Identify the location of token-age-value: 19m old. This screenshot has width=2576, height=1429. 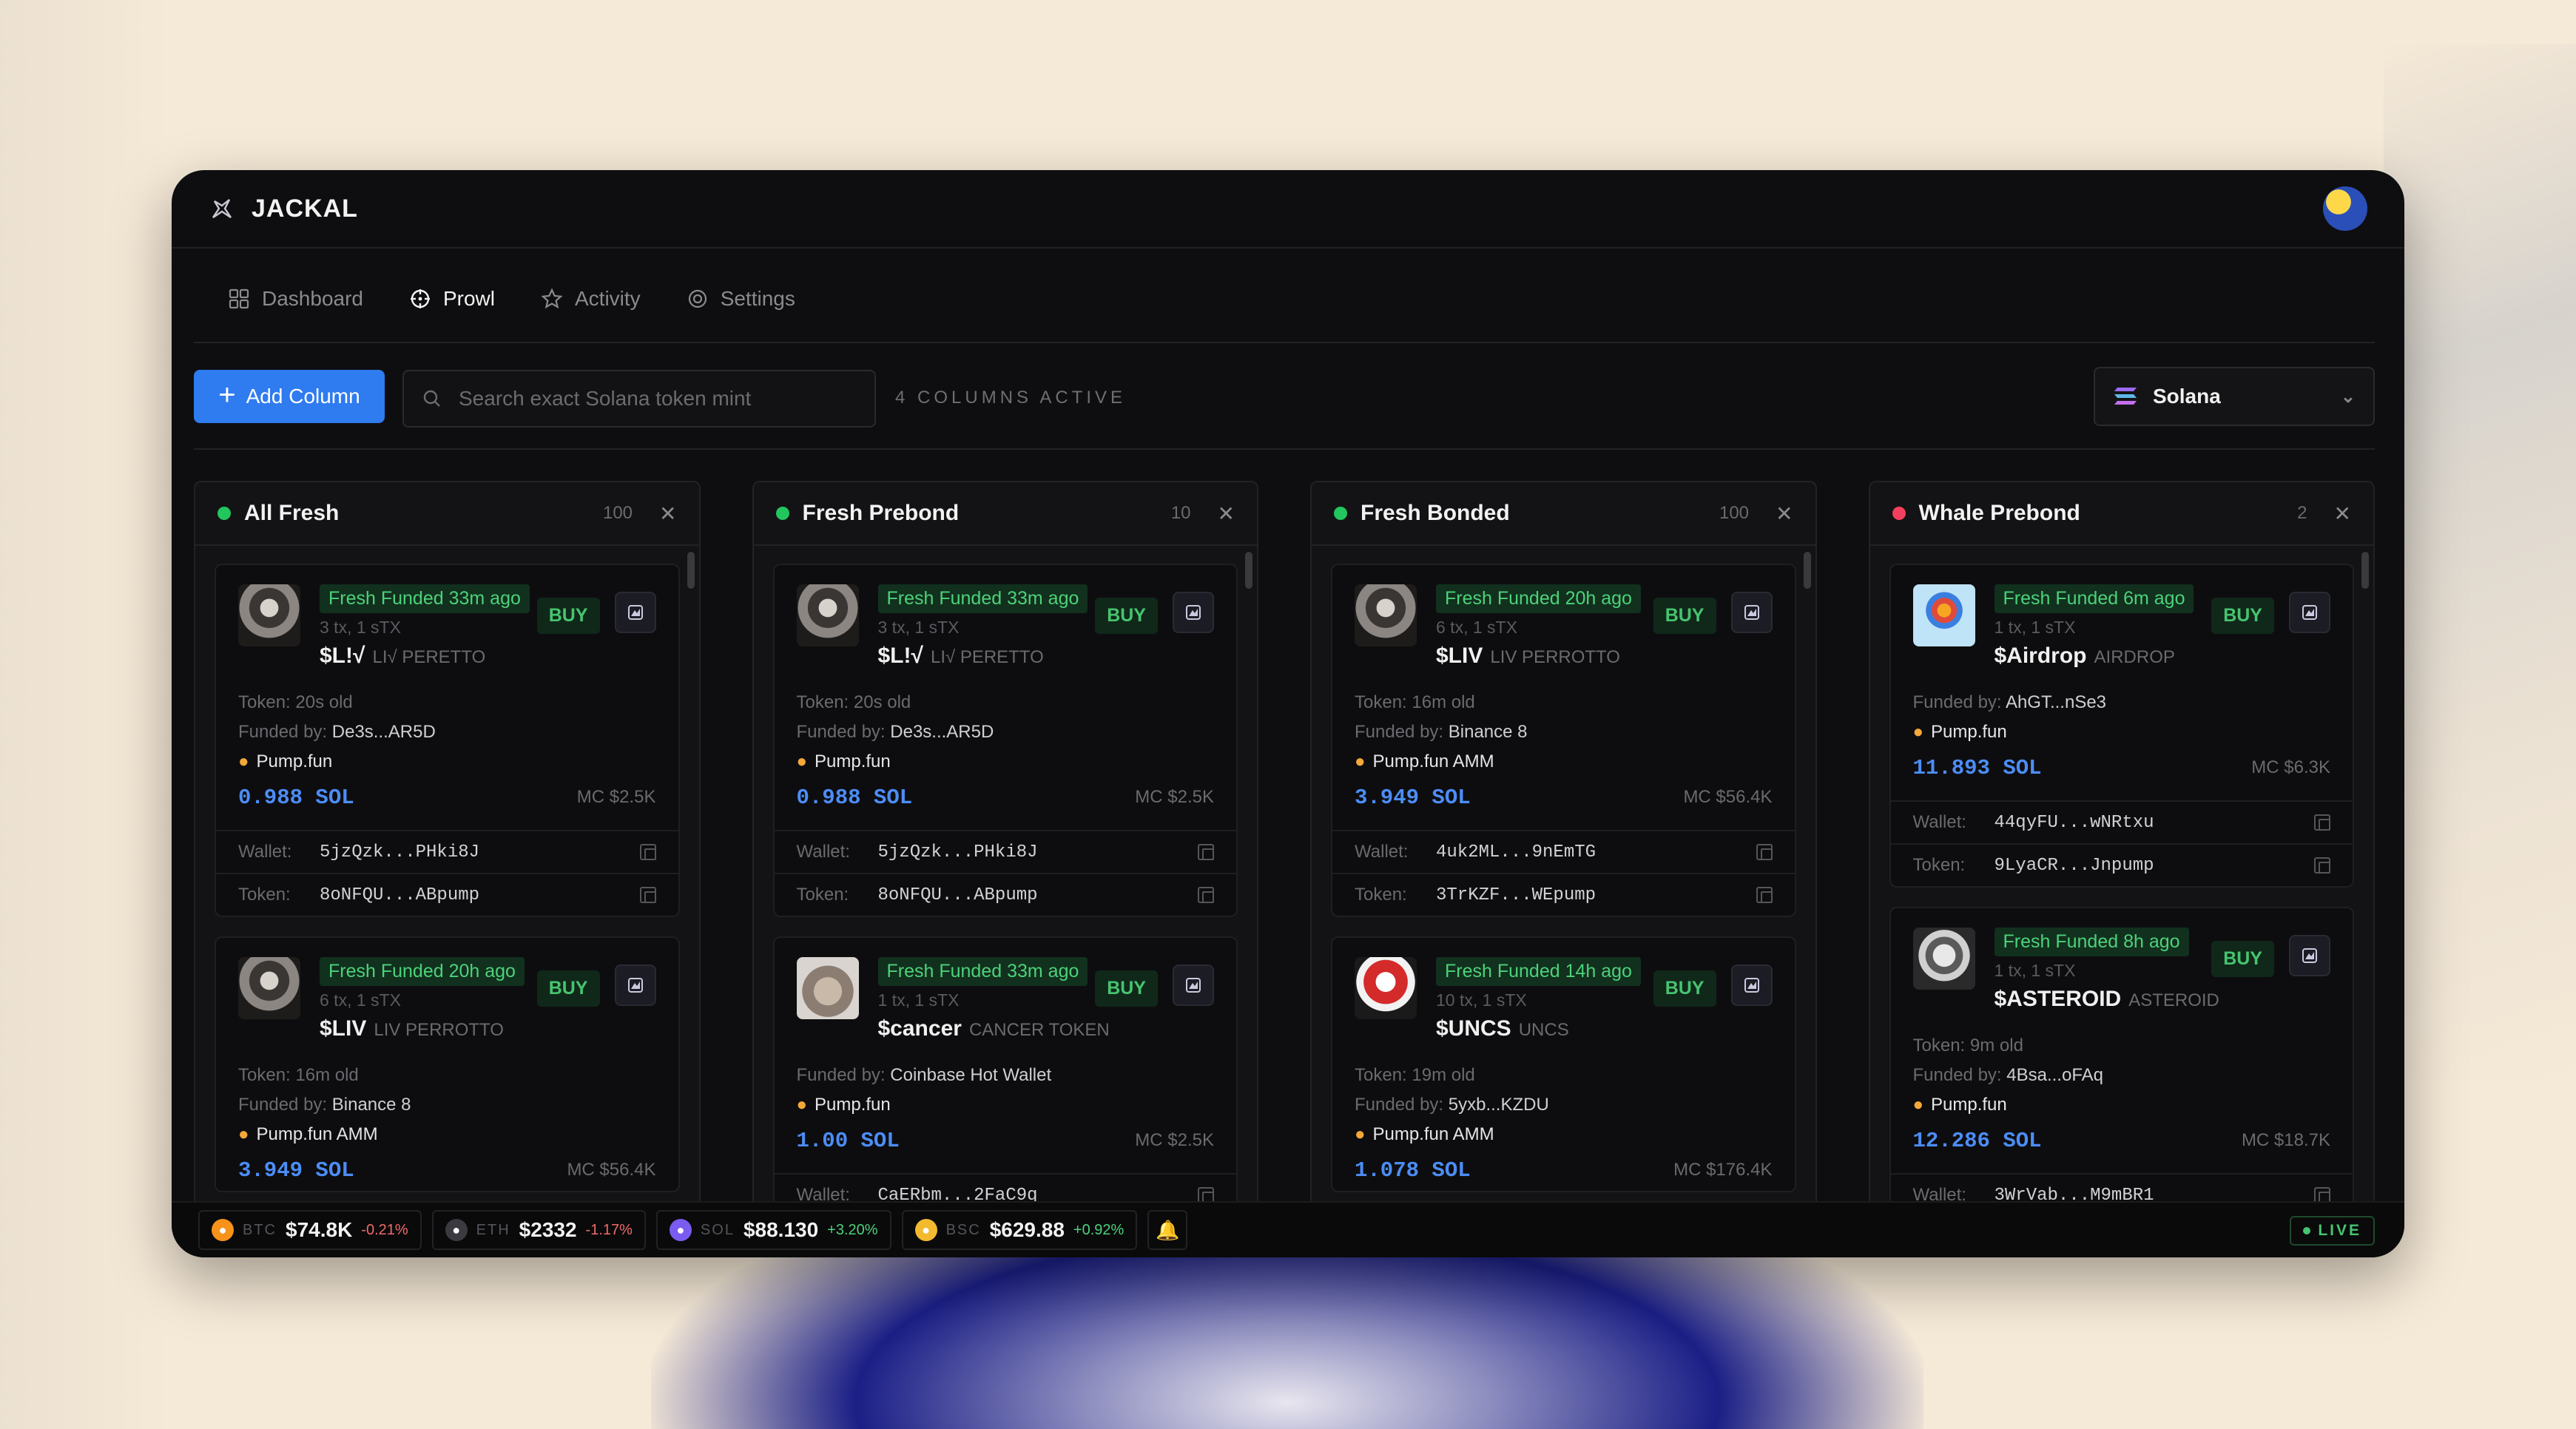
(1443, 1075).